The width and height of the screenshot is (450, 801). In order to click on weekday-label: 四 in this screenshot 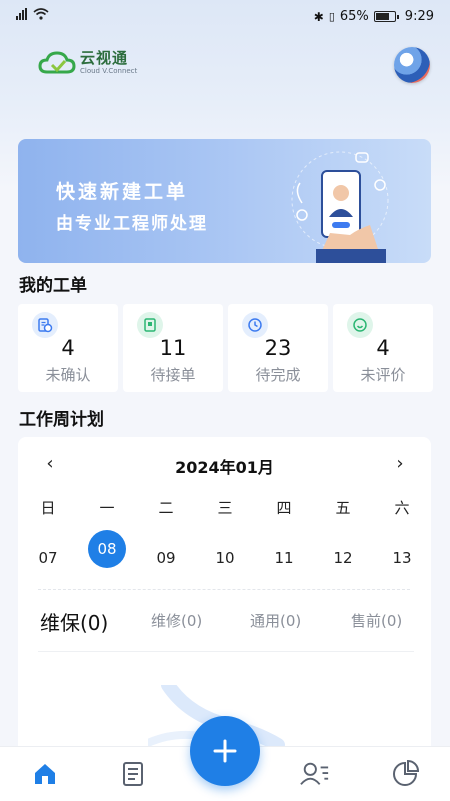, I will do `click(284, 508)`.